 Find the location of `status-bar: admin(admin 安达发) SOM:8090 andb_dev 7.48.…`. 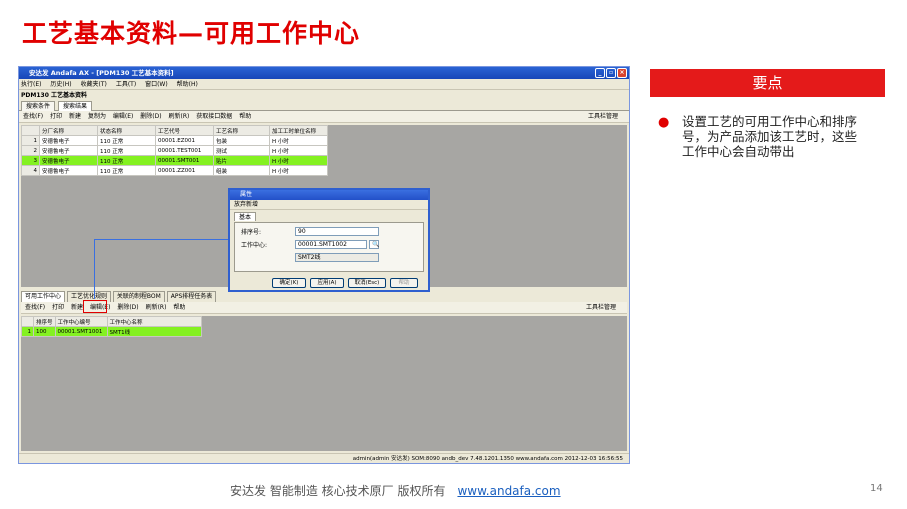

status-bar: admin(admin 安达发) SOM:8090 andb_dev 7.48.… is located at coordinates (324, 458).